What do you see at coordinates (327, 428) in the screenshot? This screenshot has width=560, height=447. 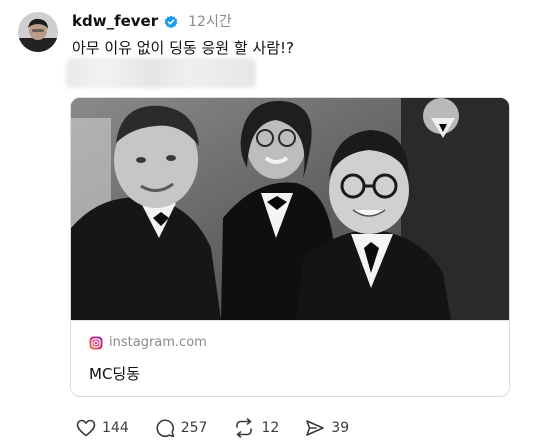 I see `share-button: 39` at bounding box center [327, 428].